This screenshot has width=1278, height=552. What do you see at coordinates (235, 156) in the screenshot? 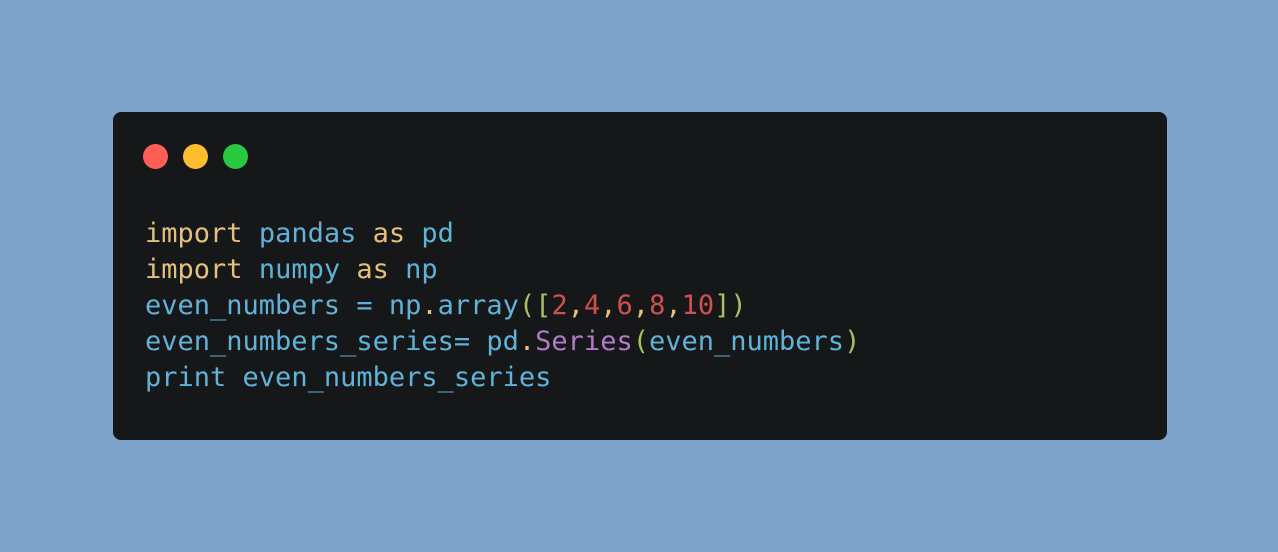
I see `maximize-dot-icon` at bounding box center [235, 156].